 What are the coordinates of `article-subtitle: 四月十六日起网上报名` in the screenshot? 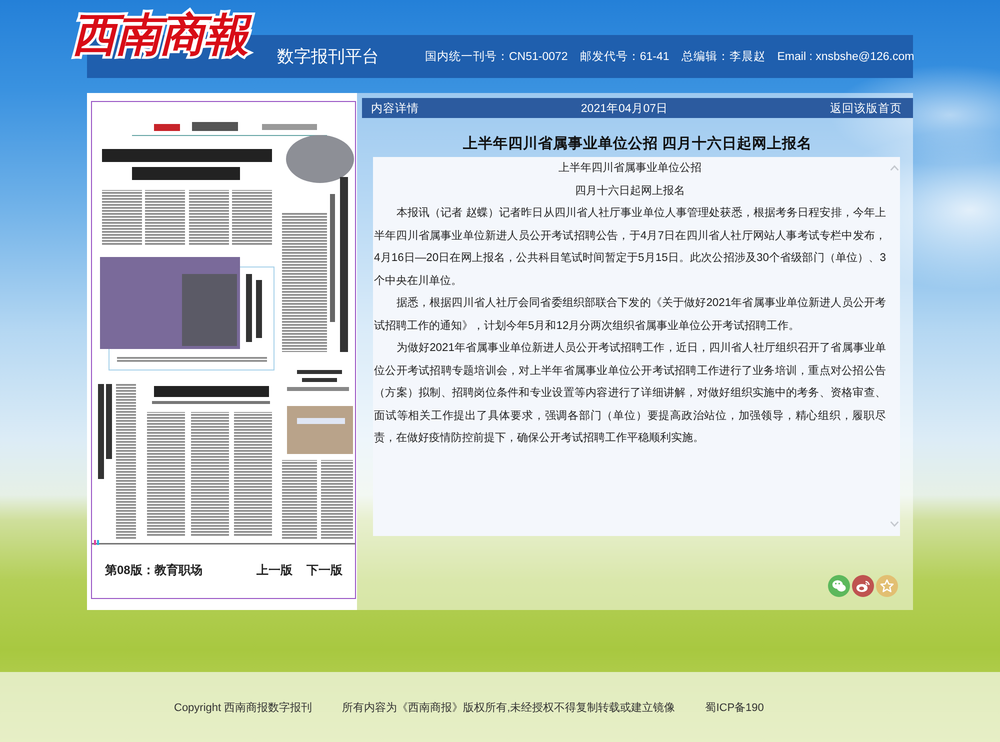 It's located at (630, 191).